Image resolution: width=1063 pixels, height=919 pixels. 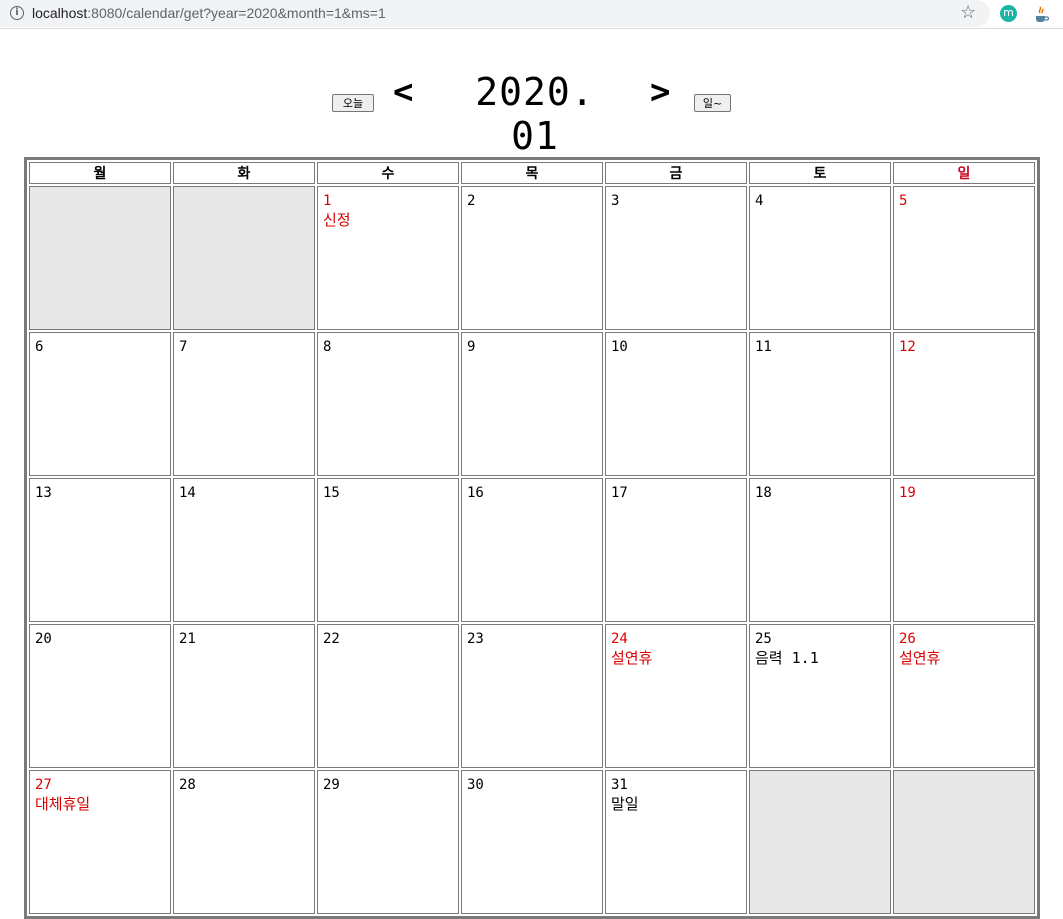 I want to click on day-number: 23, so click(x=475, y=639).